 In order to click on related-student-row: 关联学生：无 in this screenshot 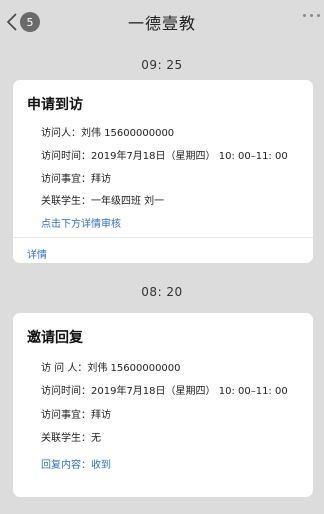, I will do `click(71, 438)`.